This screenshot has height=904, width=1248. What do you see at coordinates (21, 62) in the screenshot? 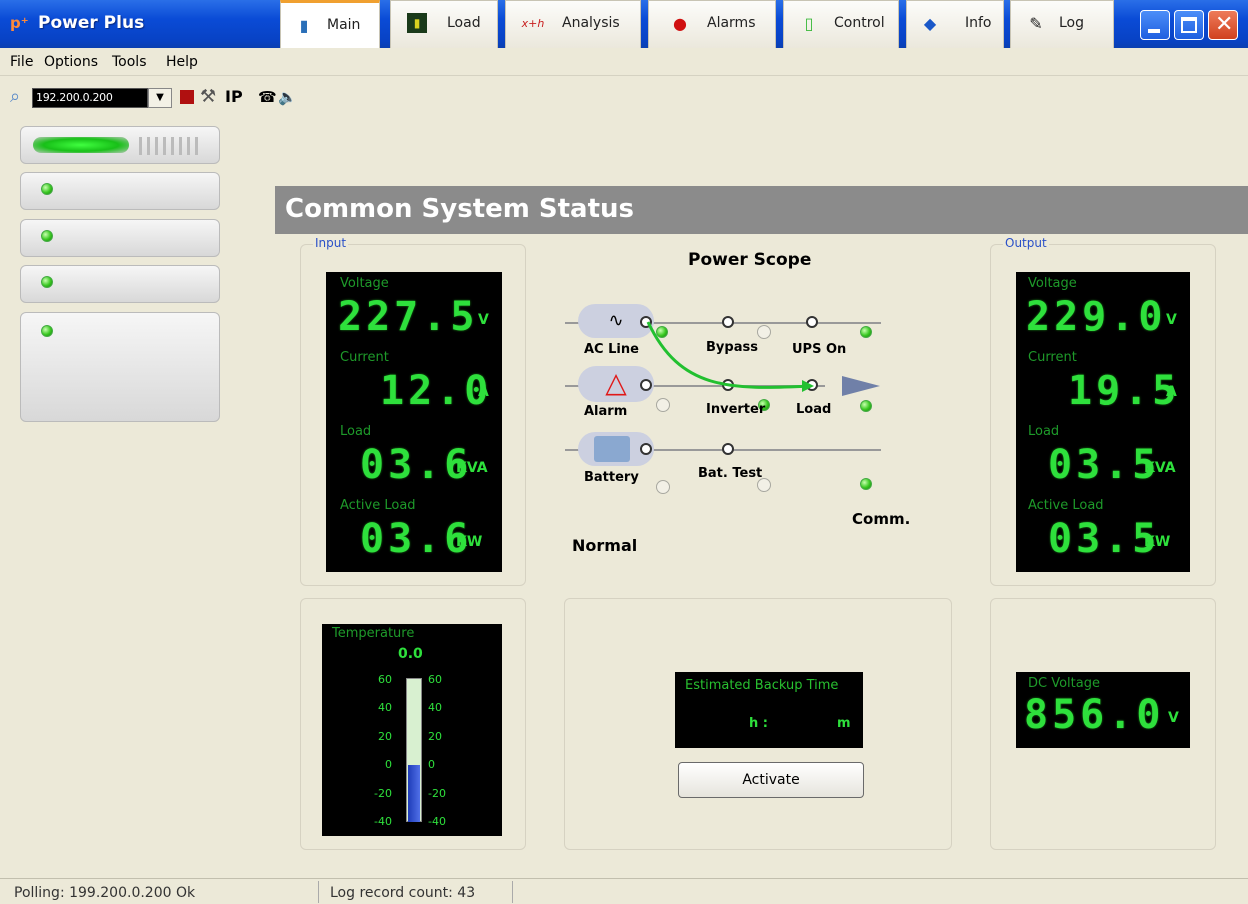
I see `menu-file: File` at bounding box center [21, 62].